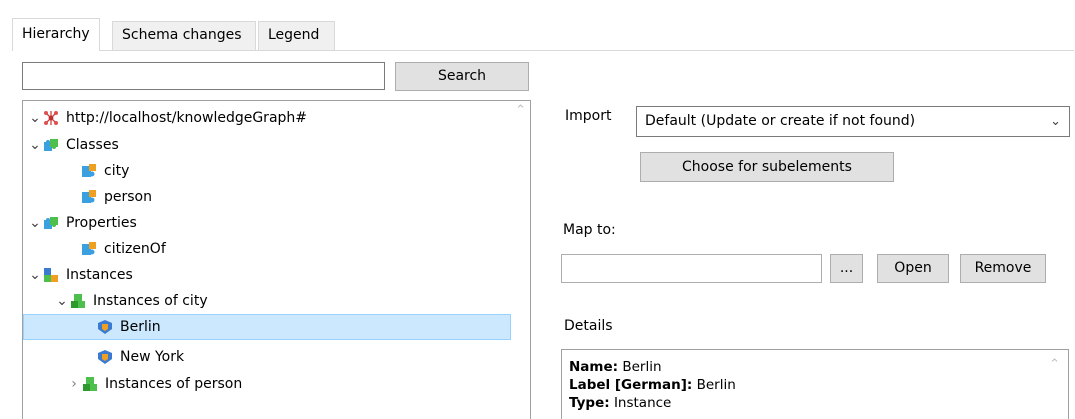  I want to click on remove-button: Remove, so click(1003, 268).